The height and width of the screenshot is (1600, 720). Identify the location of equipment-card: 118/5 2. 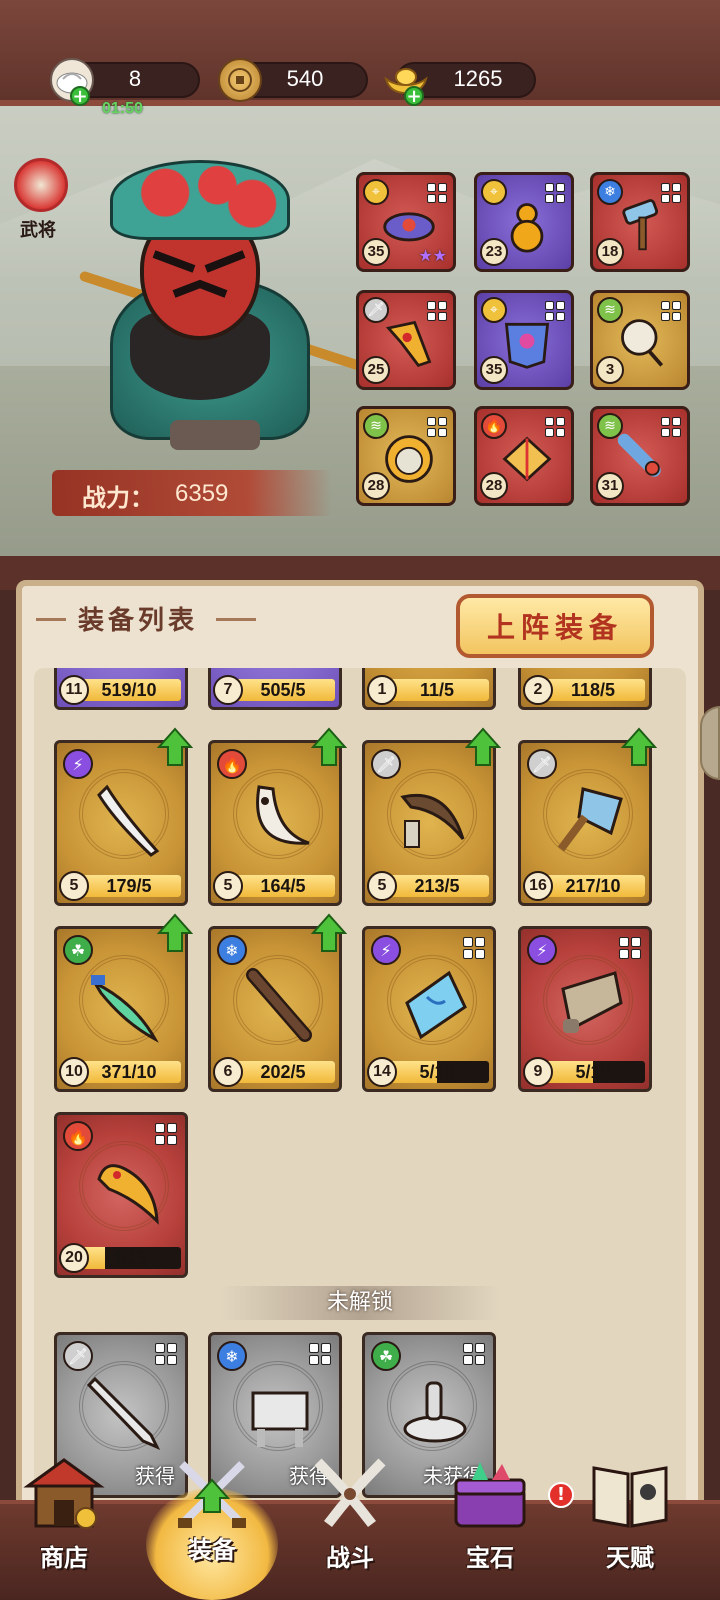
(585, 689).